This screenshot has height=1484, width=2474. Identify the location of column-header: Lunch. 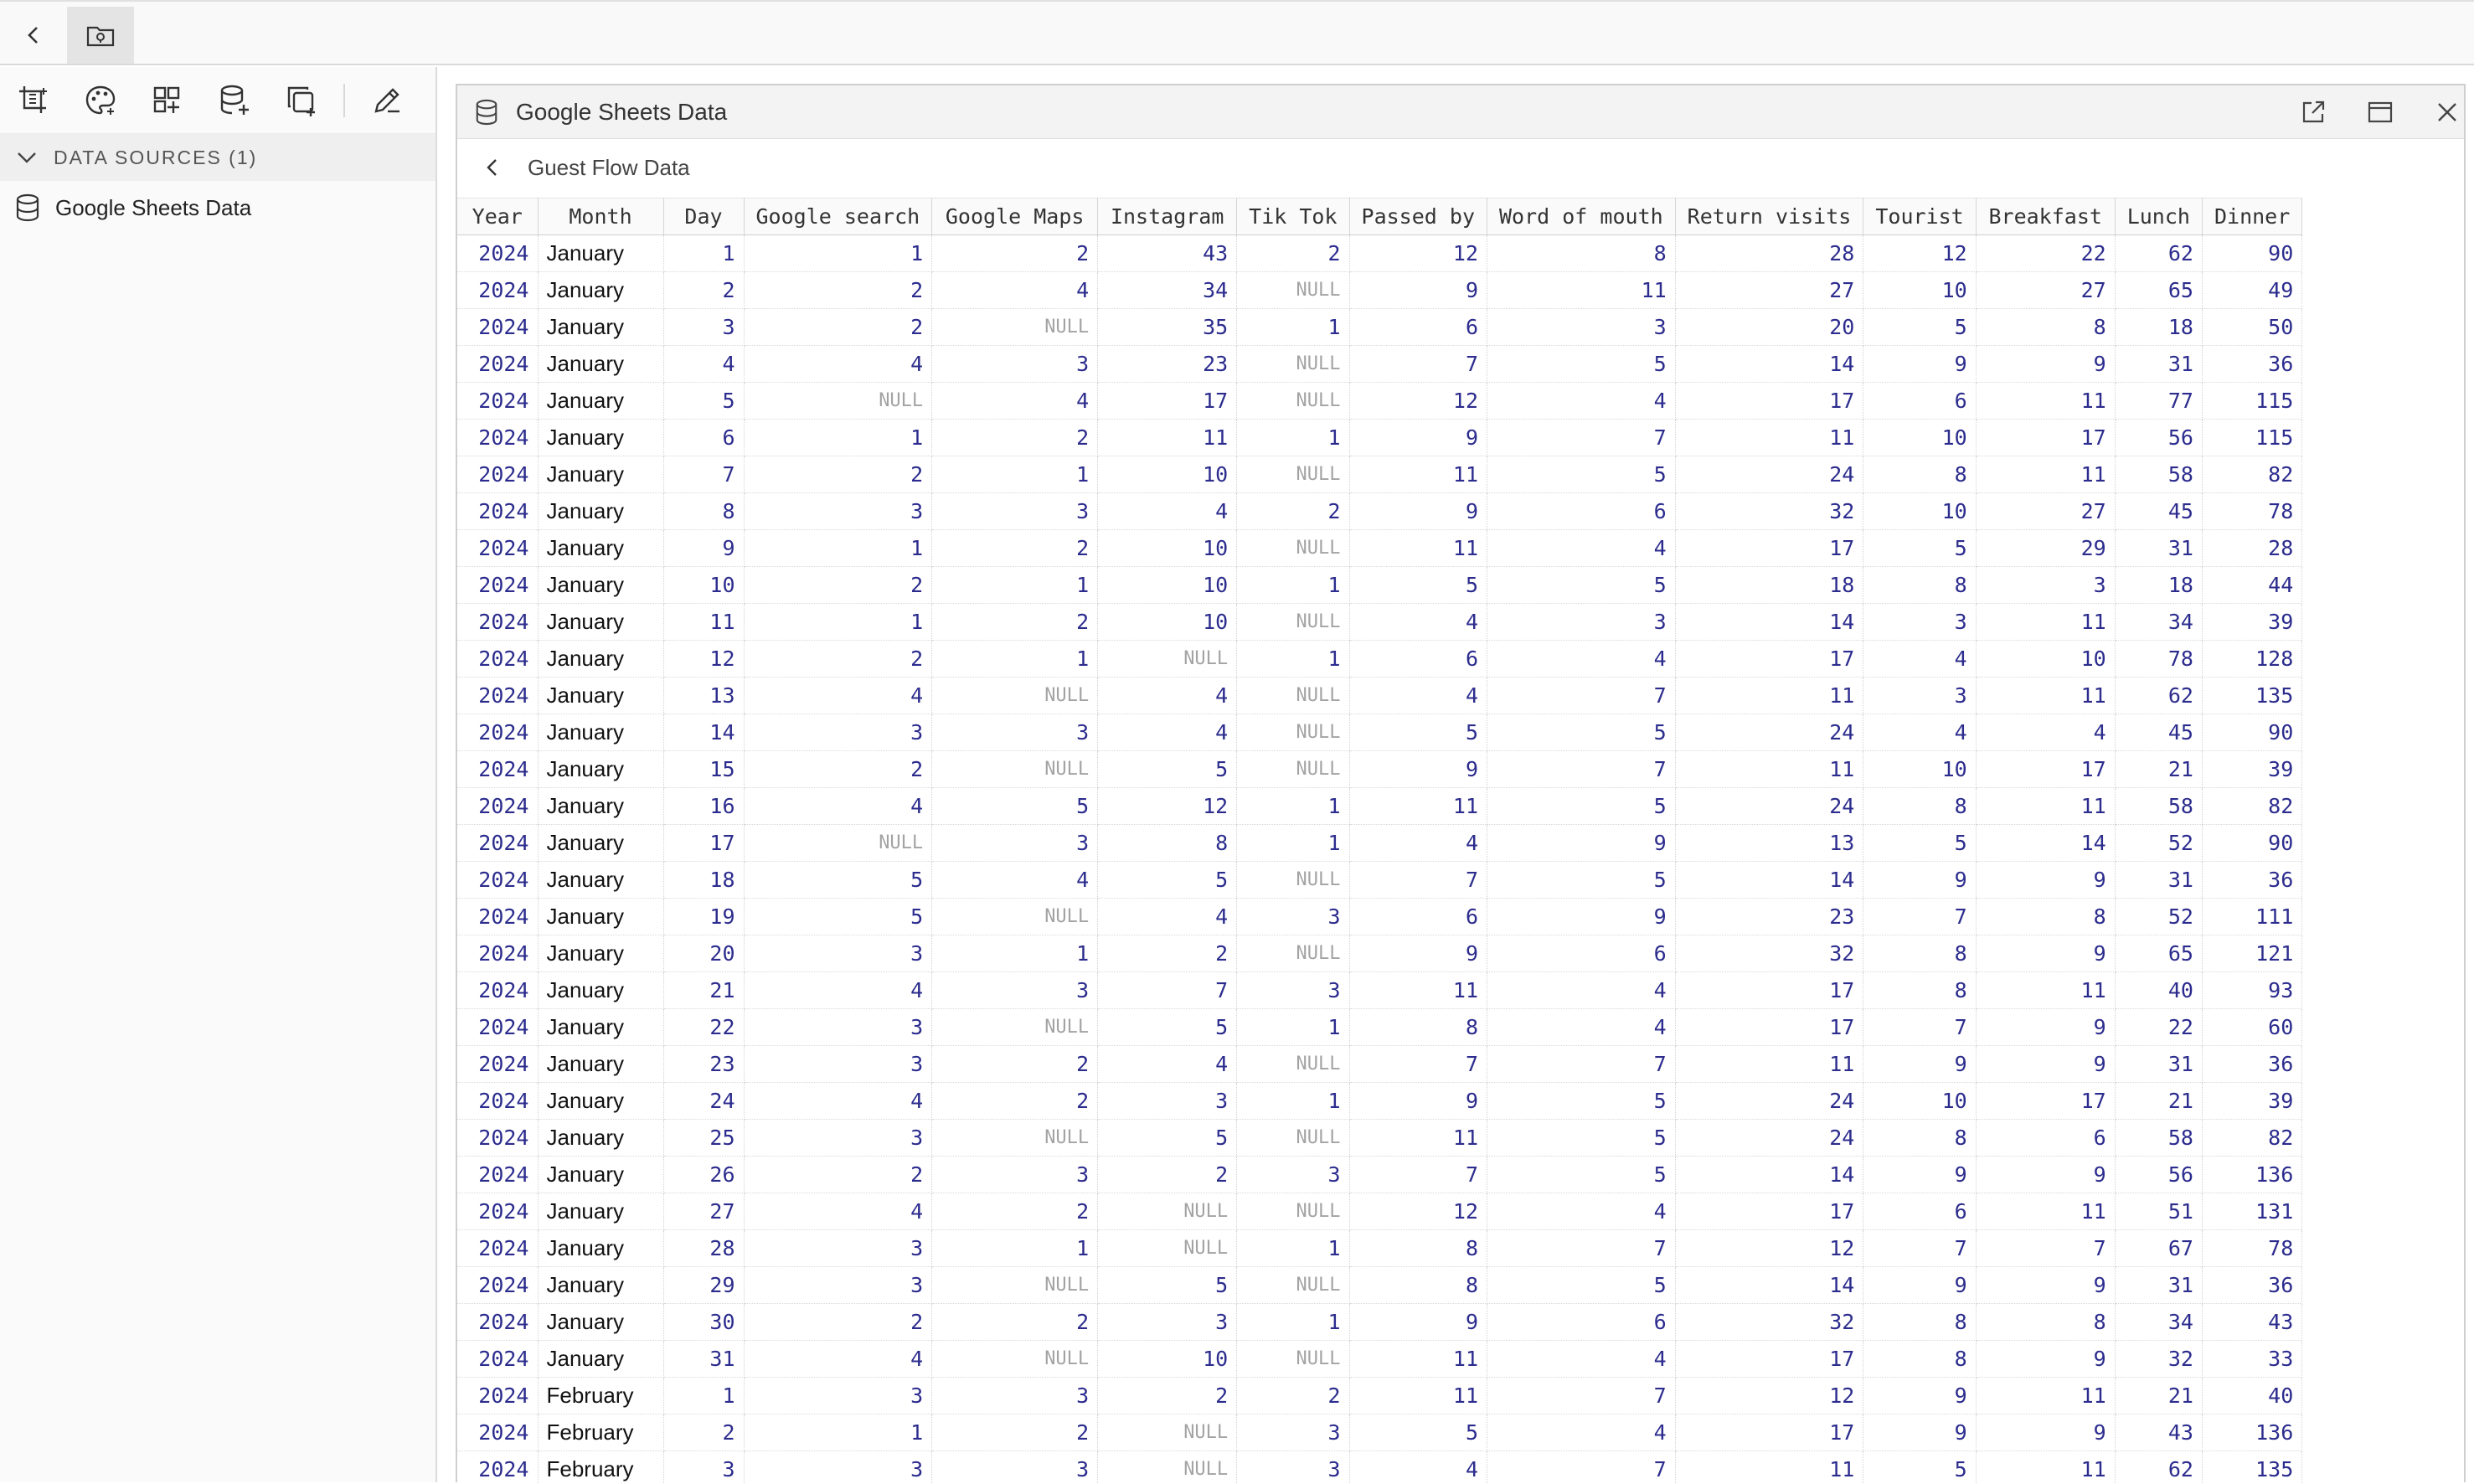
(2158, 216).